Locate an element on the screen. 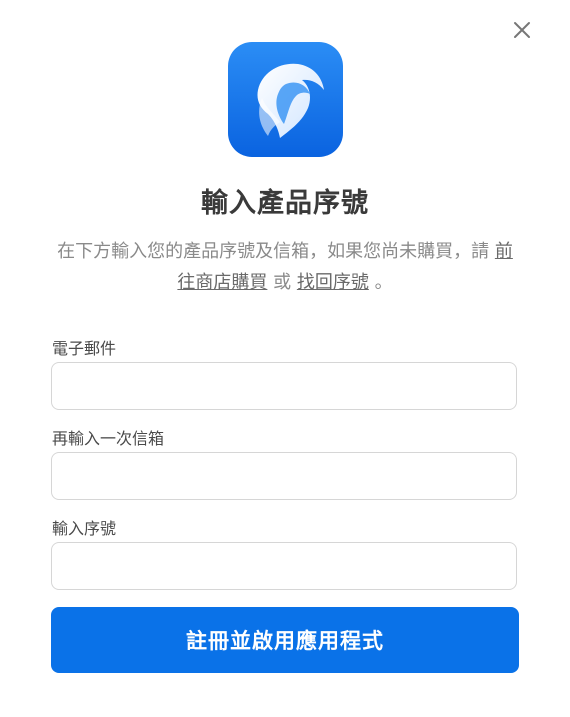 The height and width of the screenshot is (717, 570). close-icon is located at coordinates (522, 32).